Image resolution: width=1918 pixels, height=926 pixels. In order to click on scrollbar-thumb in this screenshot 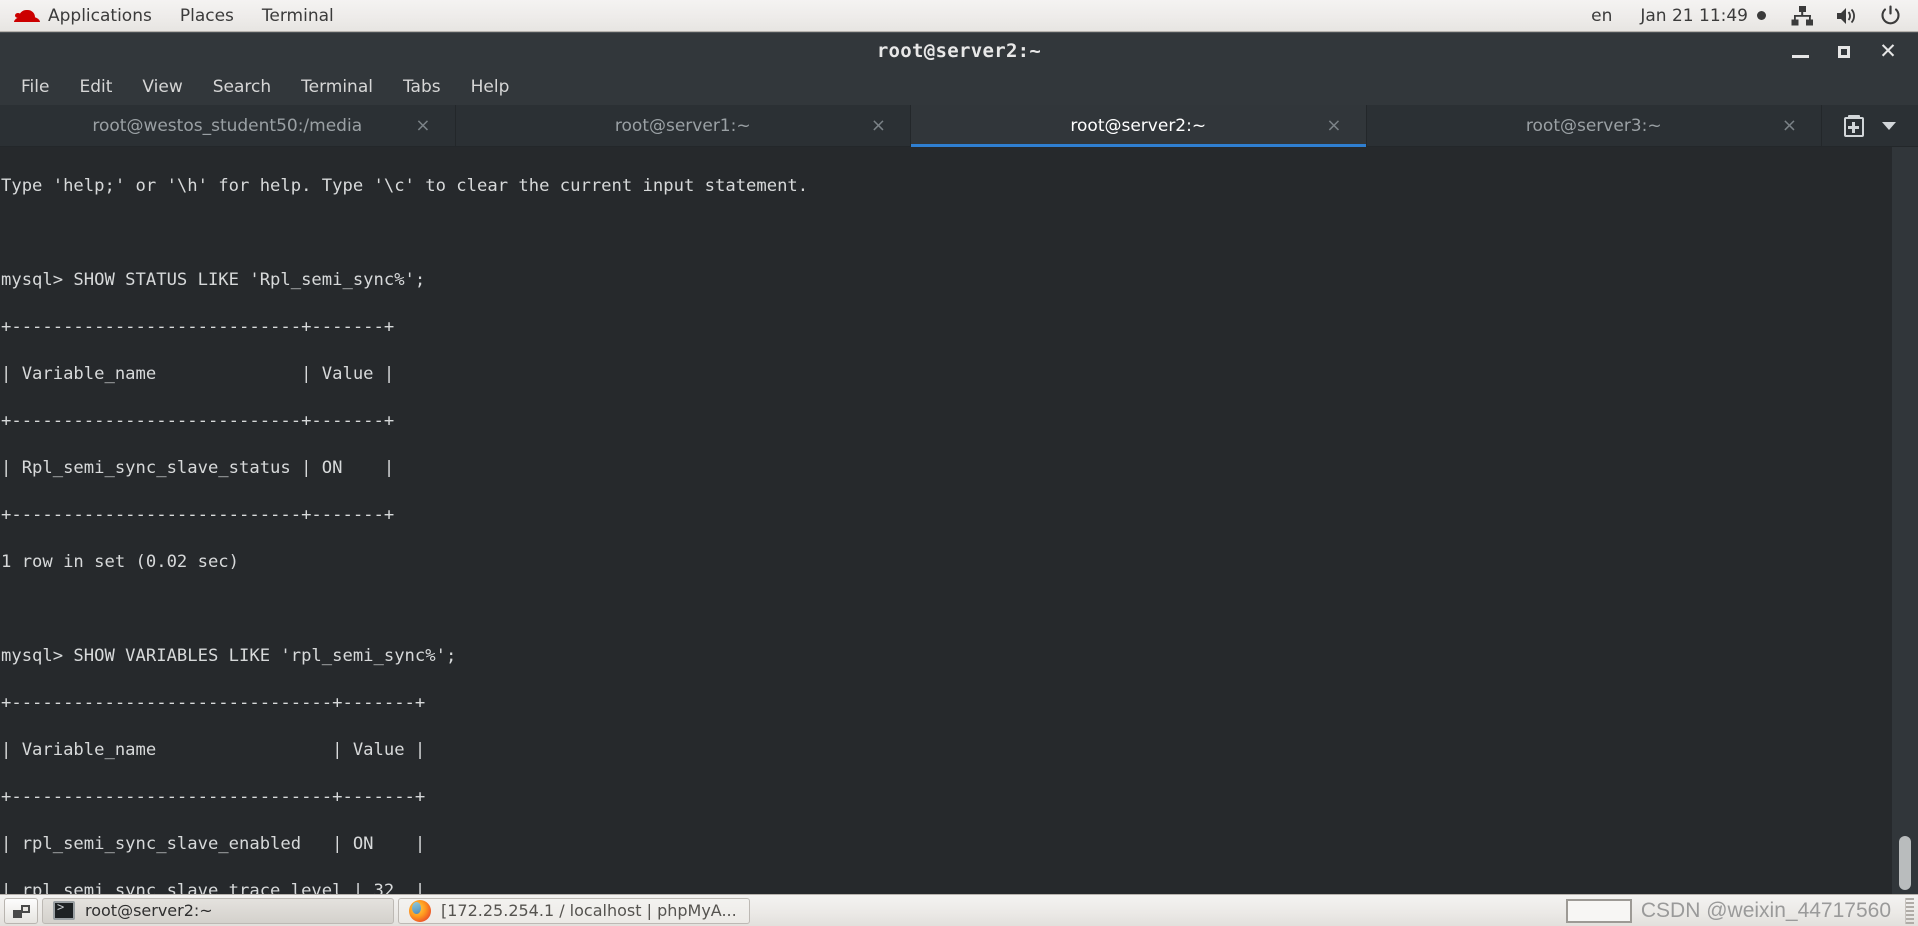, I will do `click(1905, 863)`.